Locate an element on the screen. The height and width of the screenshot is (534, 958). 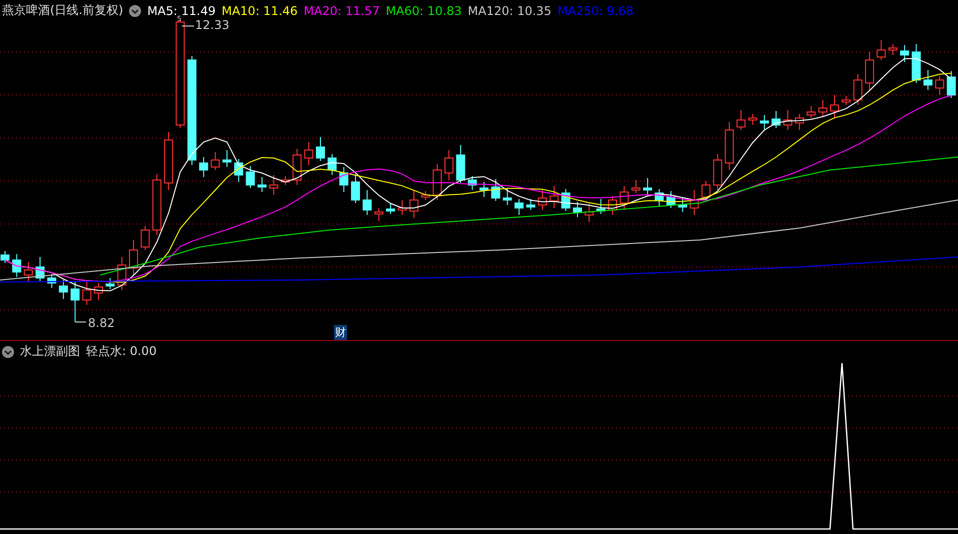
moving-average-value: MA20: 11.57 is located at coordinates (342, 11).